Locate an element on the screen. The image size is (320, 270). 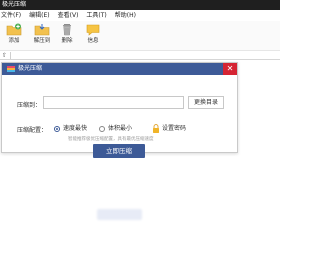
menu-file: 文件(F) is located at coordinates (11, 15).